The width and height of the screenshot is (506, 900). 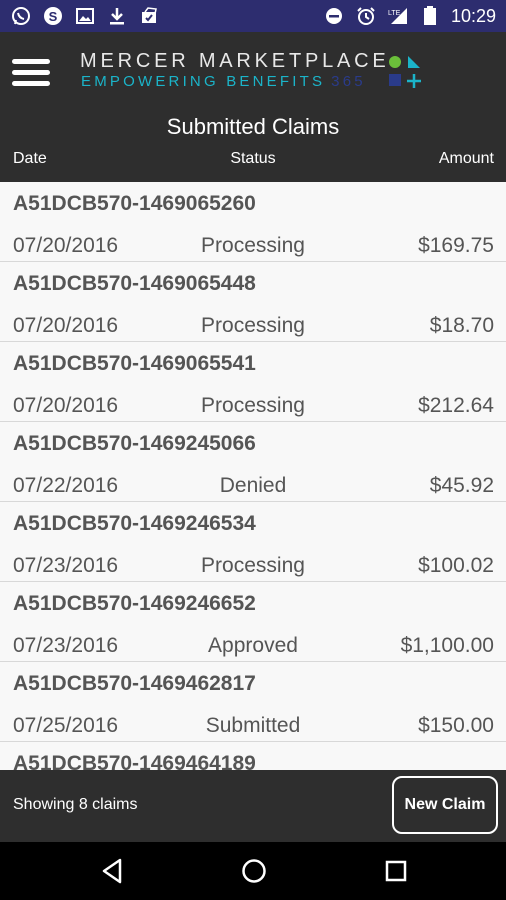 What do you see at coordinates (203, 81) in the screenshot?
I see `brand-tagline-text: EMPOWERING BENEFITS` at bounding box center [203, 81].